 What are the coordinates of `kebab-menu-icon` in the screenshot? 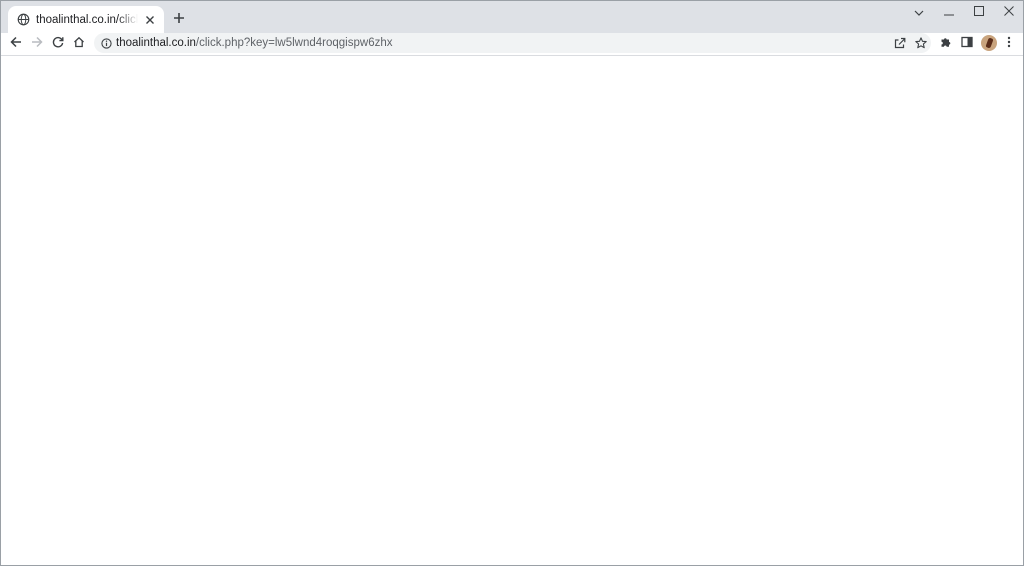 It's located at (1009, 43).